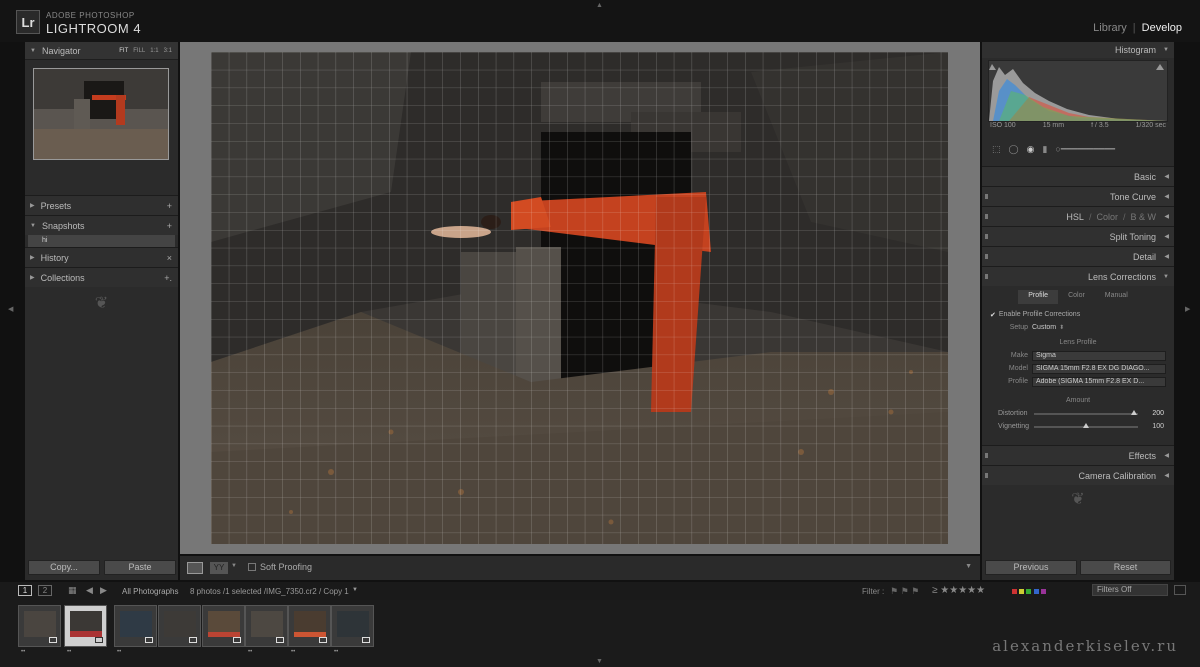 The image size is (1200, 667). Describe the element at coordinates (1031, 567) in the screenshot. I see `previous-button: Previous` at that location.